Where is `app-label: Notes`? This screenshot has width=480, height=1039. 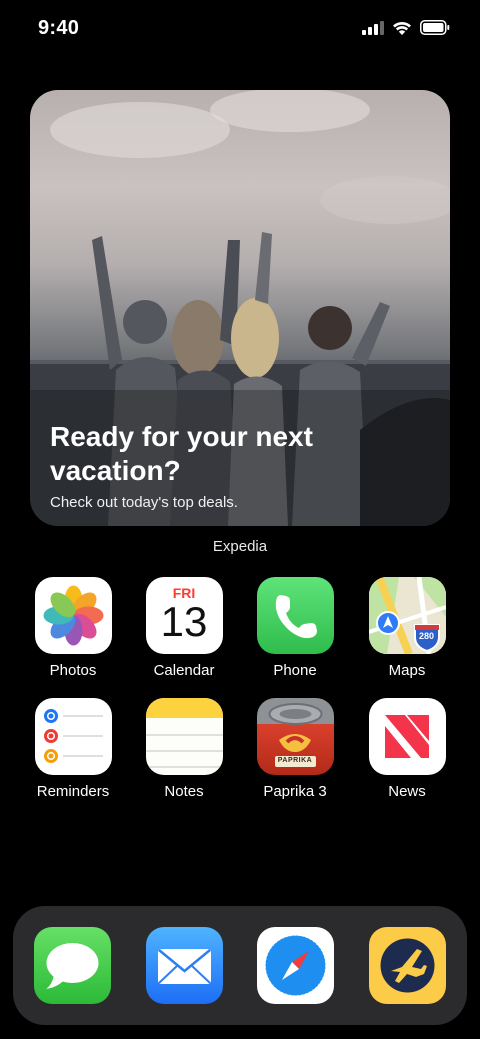
app-label: Notes is located at coordinates (184, 791).